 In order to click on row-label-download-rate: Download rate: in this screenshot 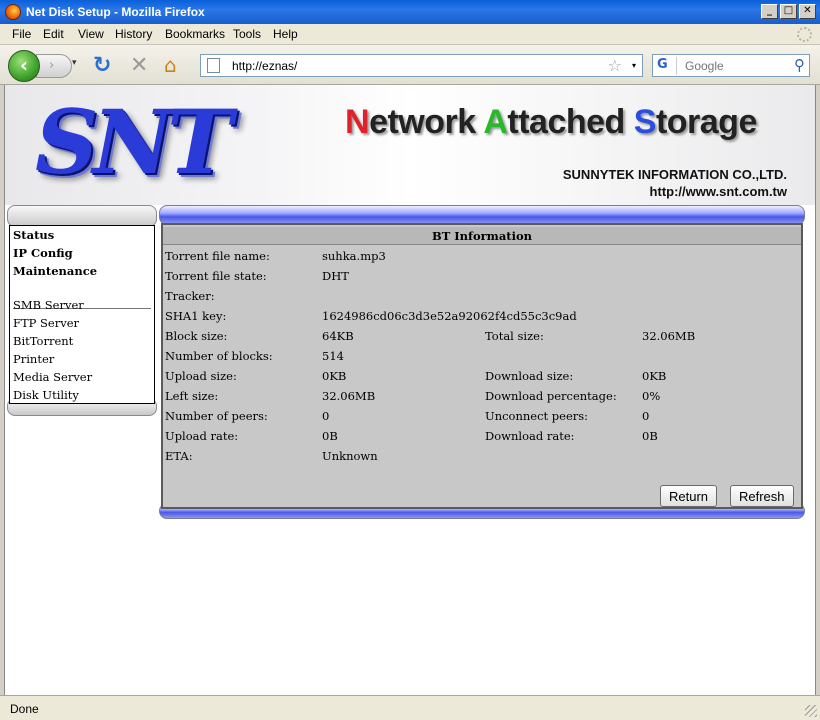, I will do `click(530, 436)`.